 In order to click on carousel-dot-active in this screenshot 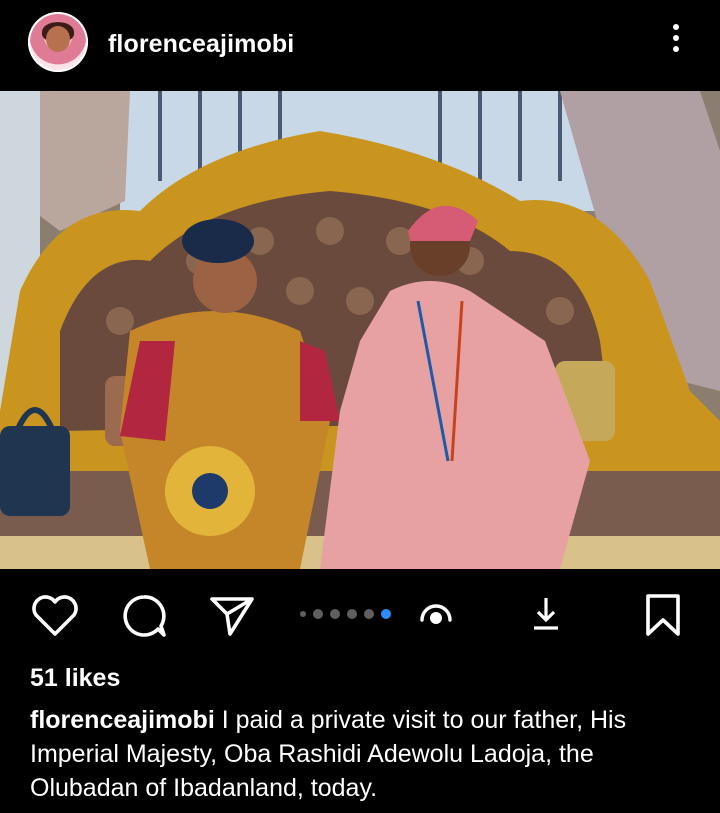, I will do `click(386, 614)`.